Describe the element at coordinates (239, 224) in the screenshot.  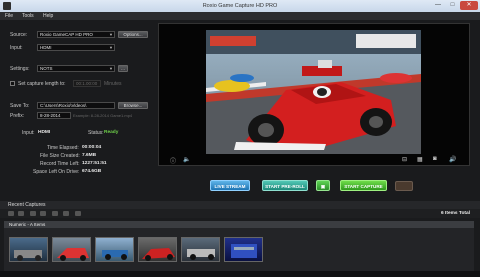
I see `thumbs-group-header: Numeric - A Items` at that location.